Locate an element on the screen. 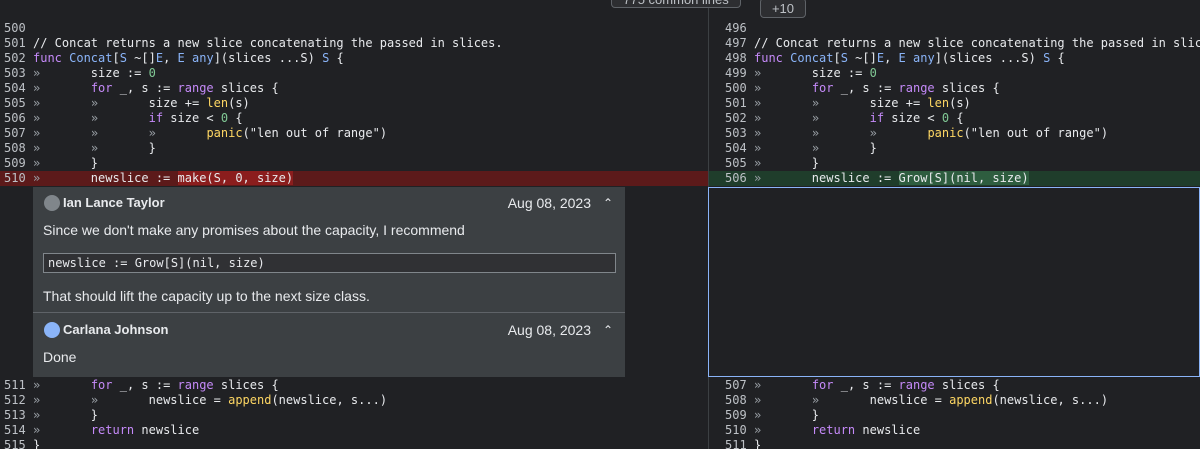 This screenshot has width=1200, height=449. code-line: 504» for _, s := range slices { is located at coordinates (354, 88).